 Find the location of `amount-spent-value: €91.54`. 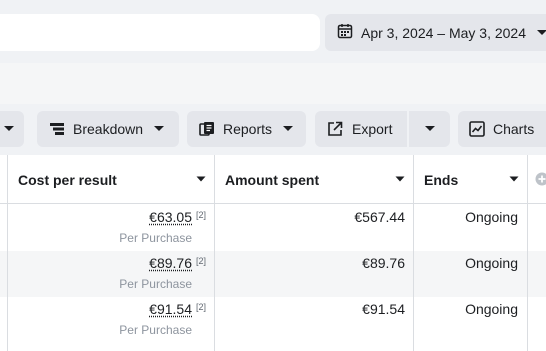

amount-spent-value: €91.54 is located at coordinates (383, 309).